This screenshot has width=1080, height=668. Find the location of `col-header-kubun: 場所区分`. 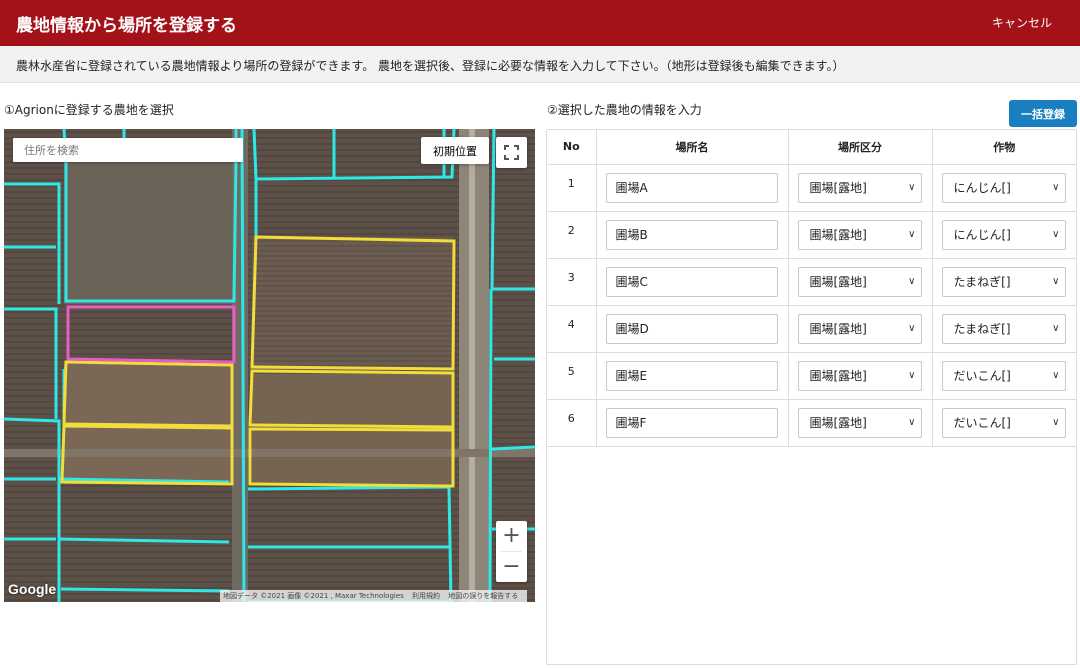

col-header-kubun: 場所区分 is located at coordinates (860, 147).